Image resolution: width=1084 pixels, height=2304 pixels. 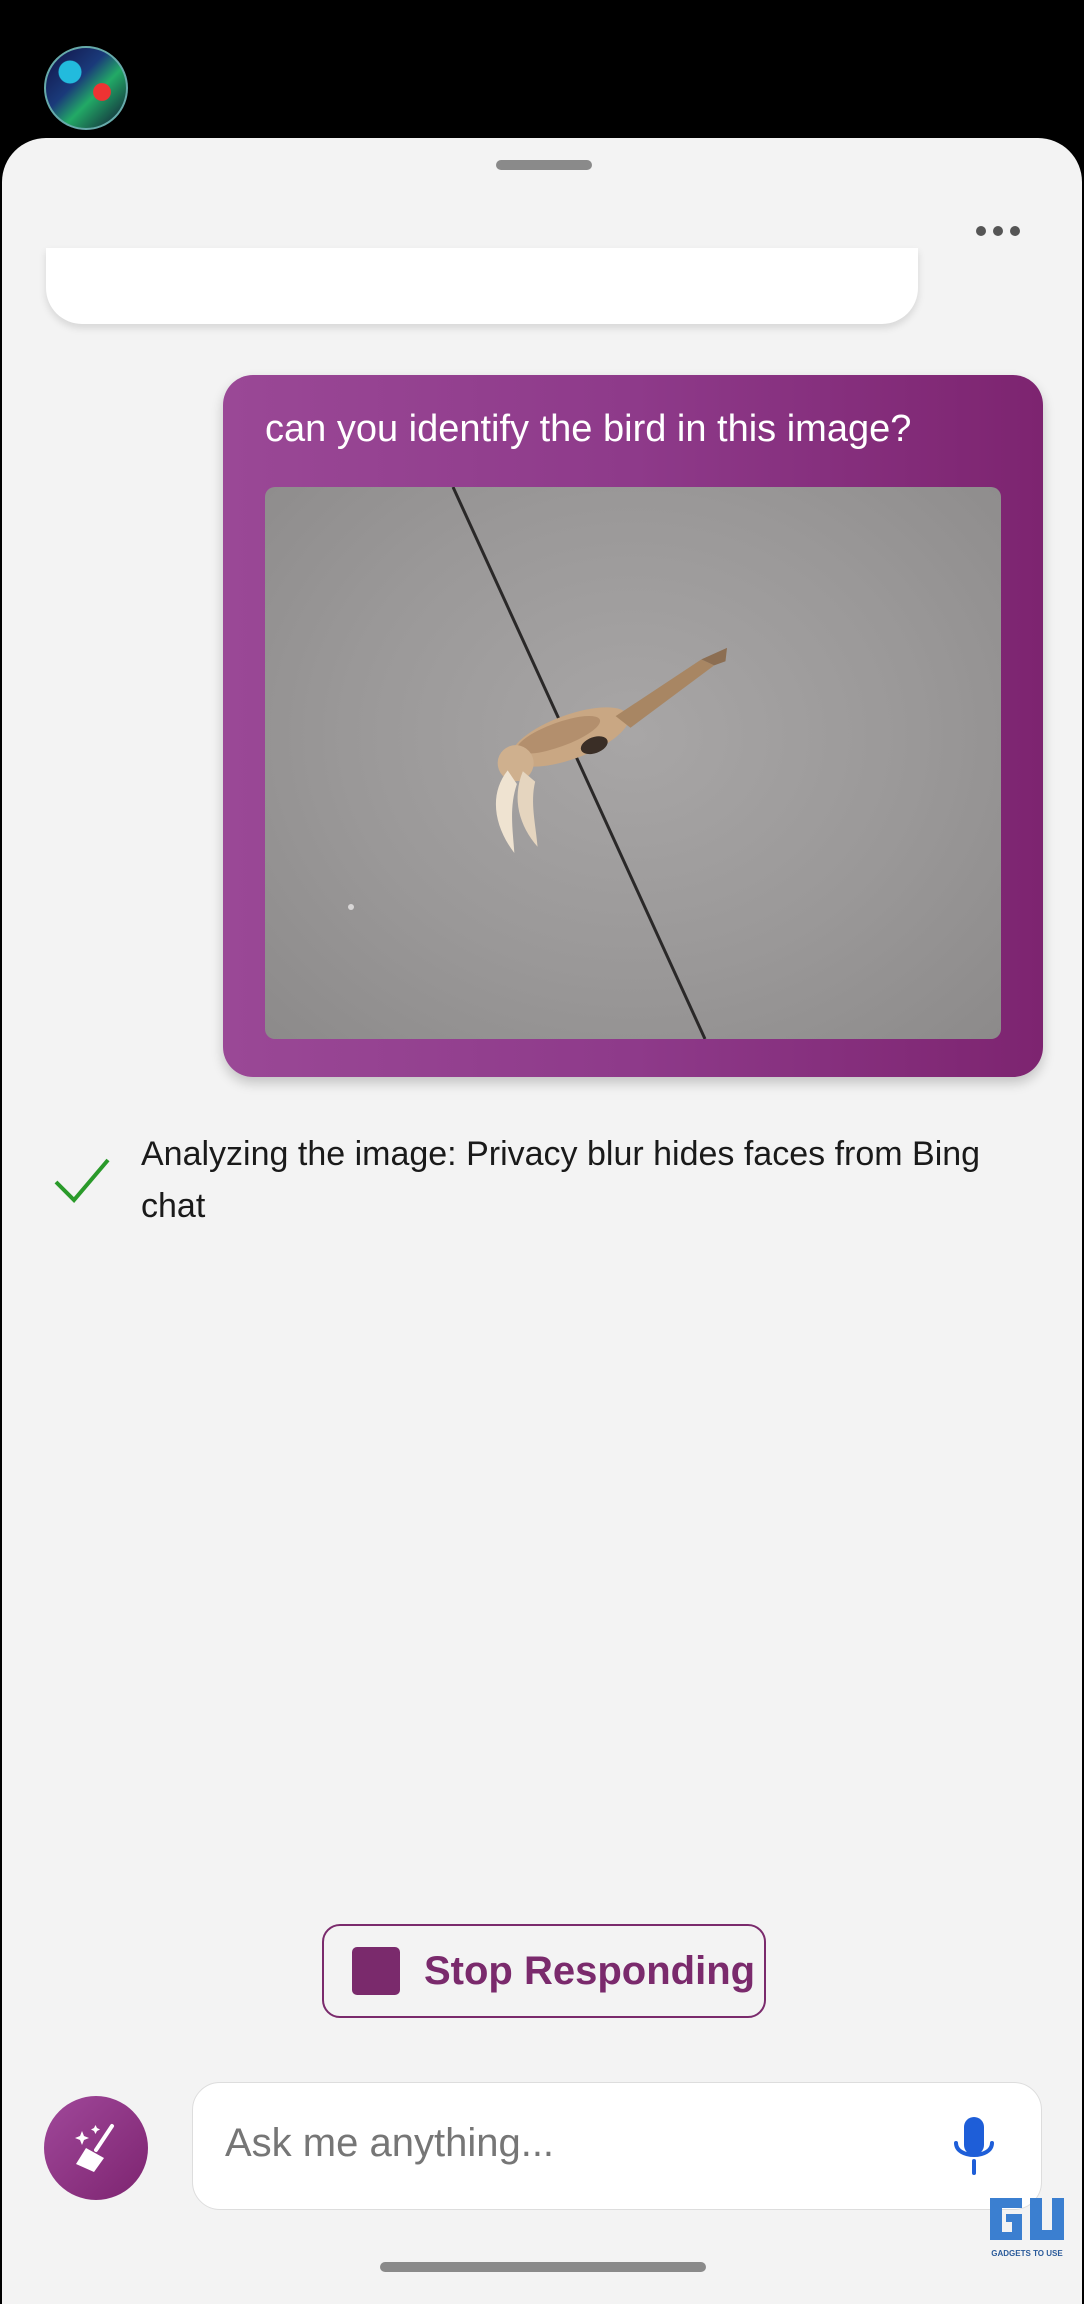 I want to click on home-indicator, so click(x=543, y=2267).